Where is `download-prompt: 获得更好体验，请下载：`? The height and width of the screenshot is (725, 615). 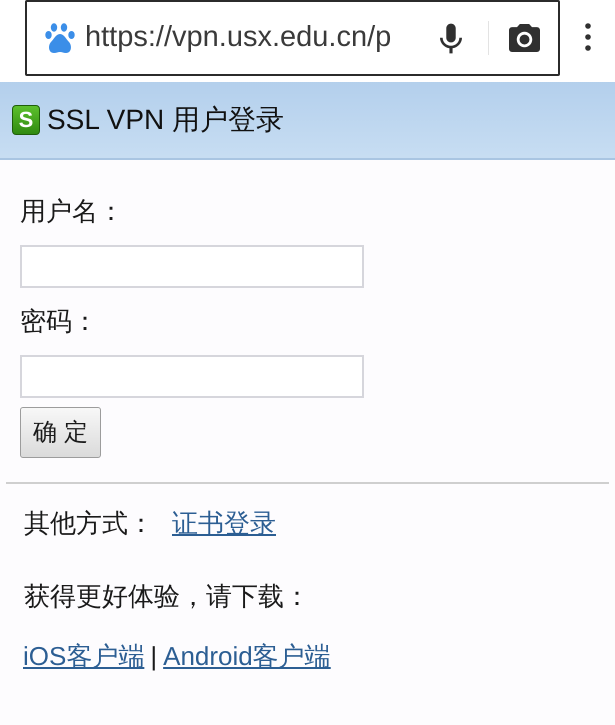 download-prompt: 获得更好体验，请下载： is located at coordinates (167, 596).